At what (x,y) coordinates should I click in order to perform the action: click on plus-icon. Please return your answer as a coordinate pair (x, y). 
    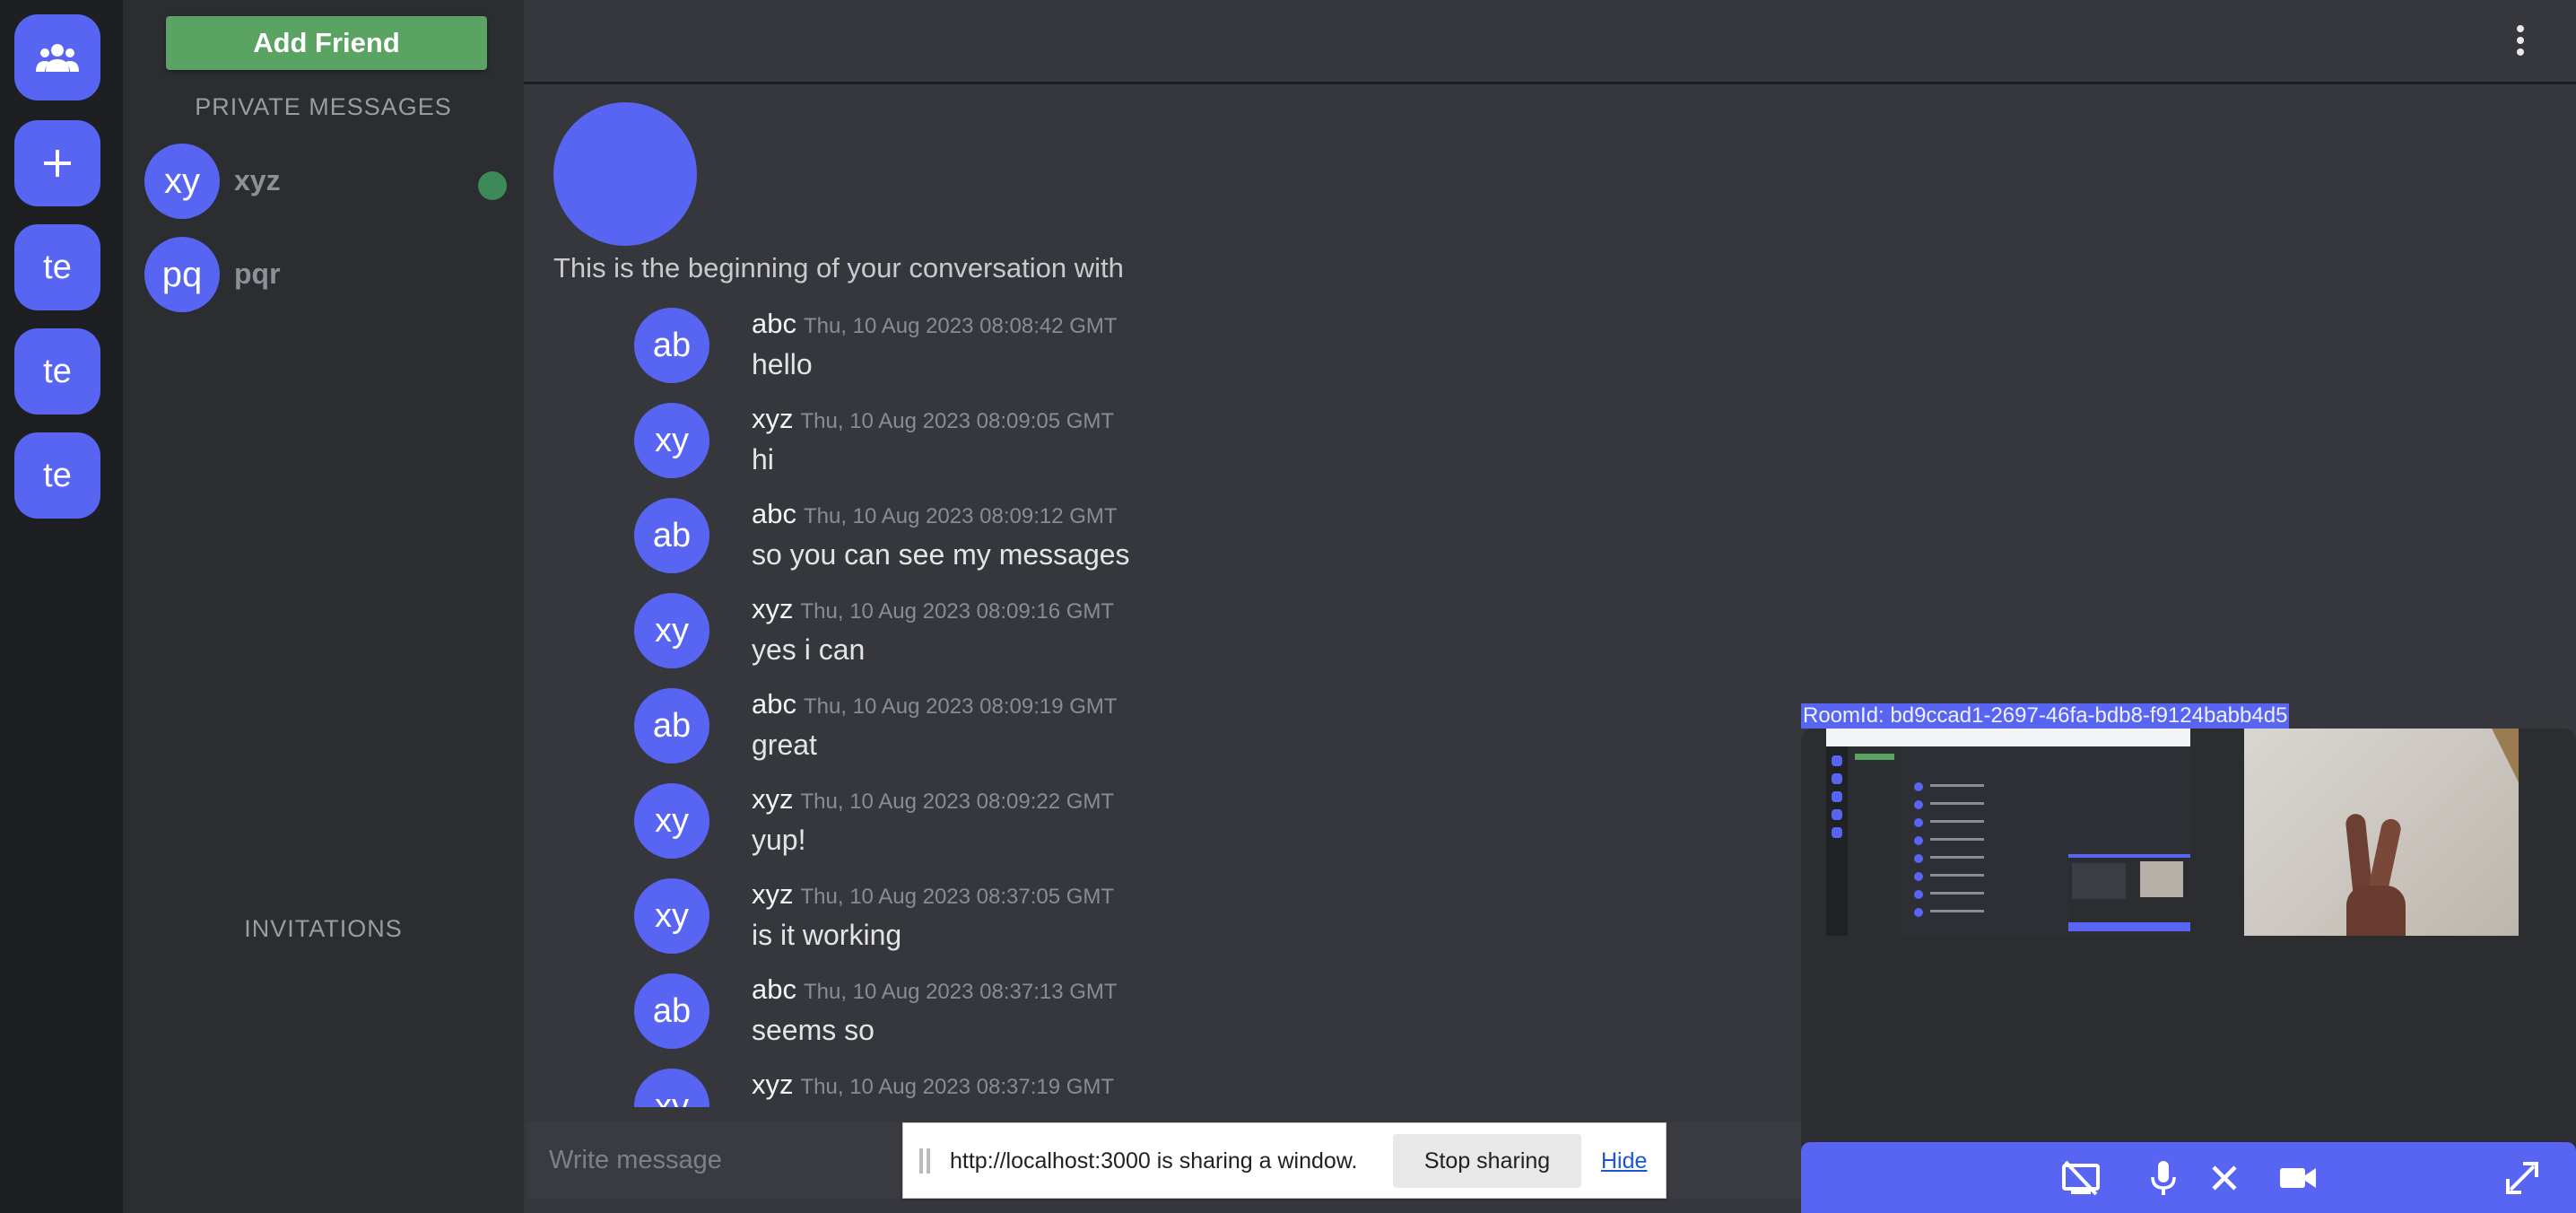
    Looking at the image, I should click on (57, 163).